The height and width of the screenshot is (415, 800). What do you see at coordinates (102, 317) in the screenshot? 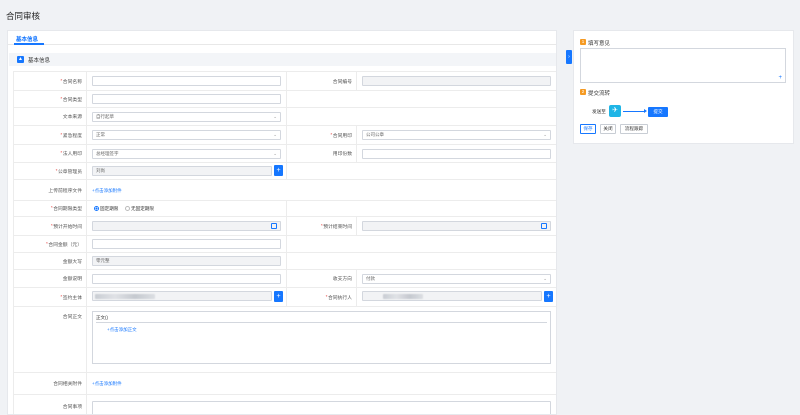
I see `body-tag: 正文()` at bounding box center [102, 317].